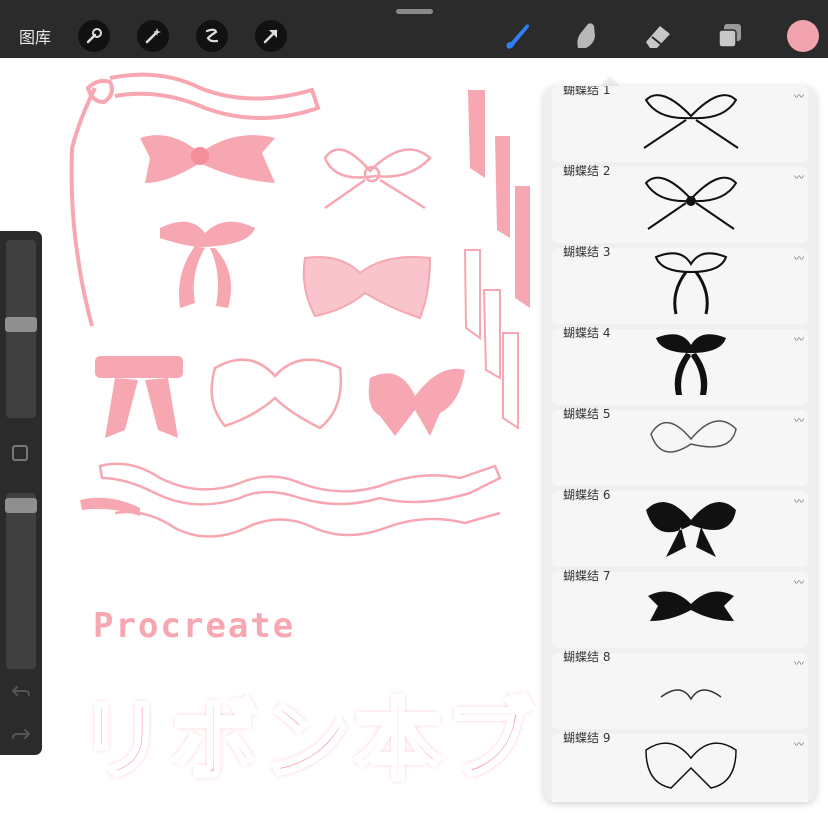  Describe the element at coordinates (21, 324) in the screenshot. I see `brush-size-thumb` at that location.